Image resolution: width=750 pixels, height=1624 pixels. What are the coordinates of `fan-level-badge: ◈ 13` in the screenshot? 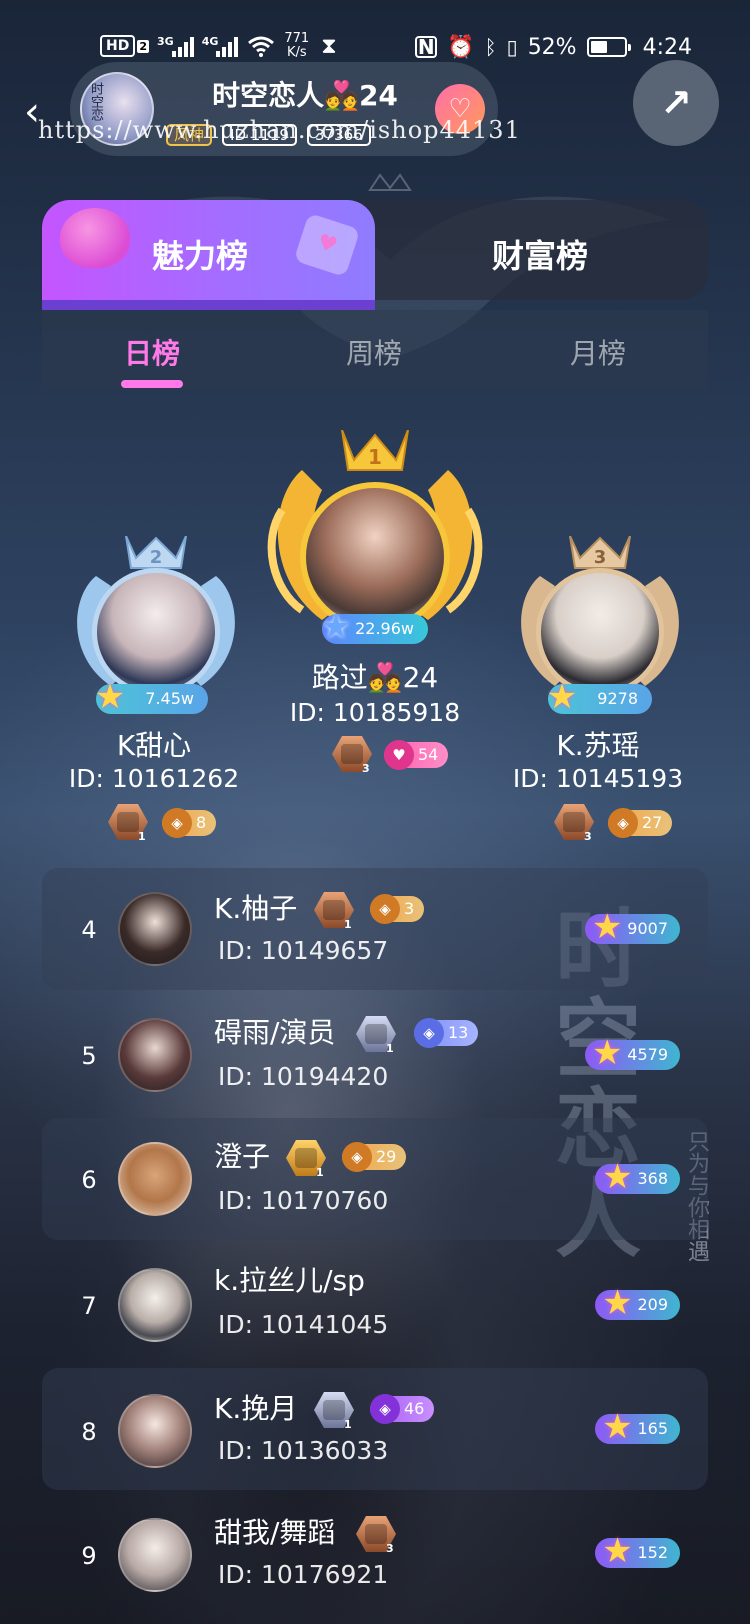 It's located at (446, 1033).